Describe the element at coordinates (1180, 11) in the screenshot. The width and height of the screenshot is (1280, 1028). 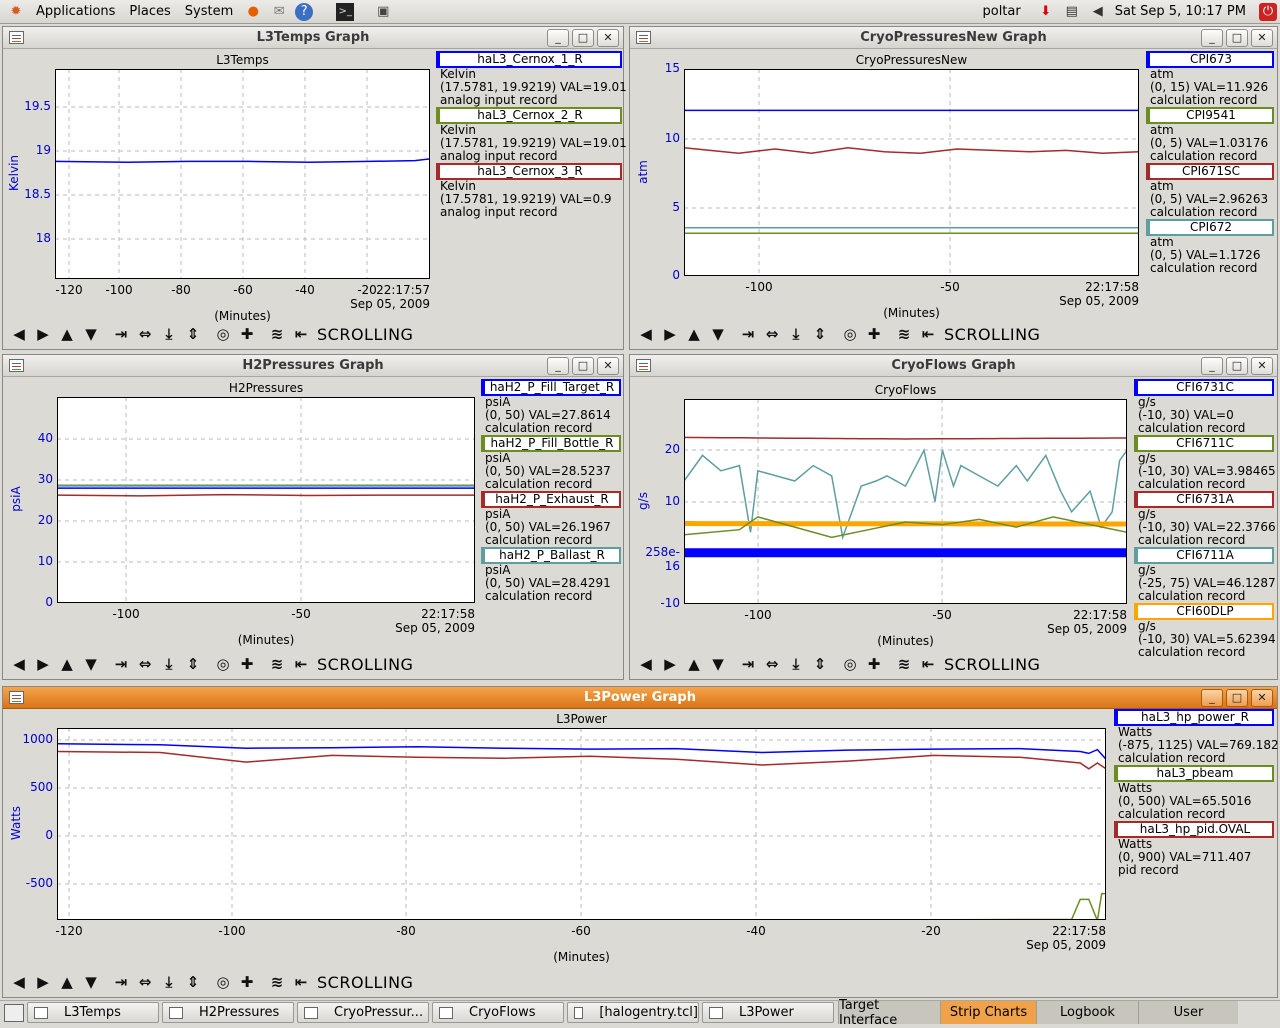
I see `clock: Sat Sep 5, 10:17 PM` at that location.